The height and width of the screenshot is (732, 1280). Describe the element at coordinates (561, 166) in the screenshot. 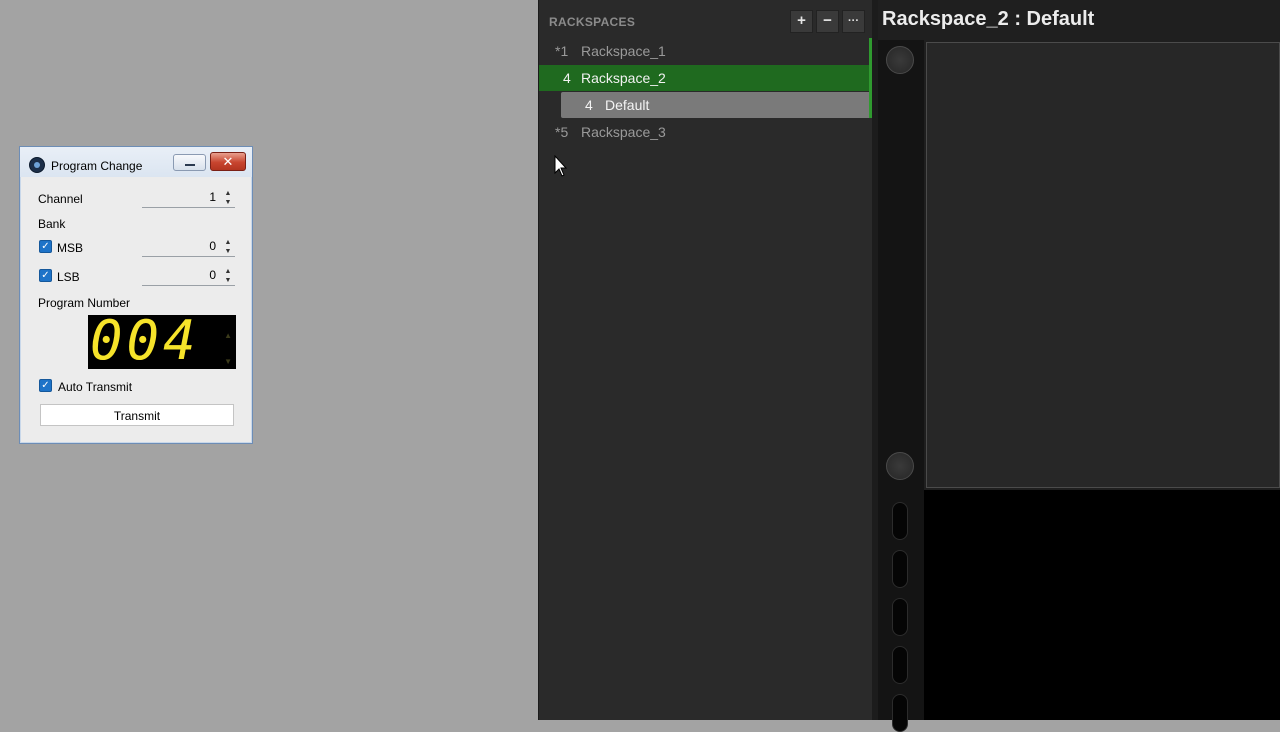

I see `mouse-cursor-icon` at that location.